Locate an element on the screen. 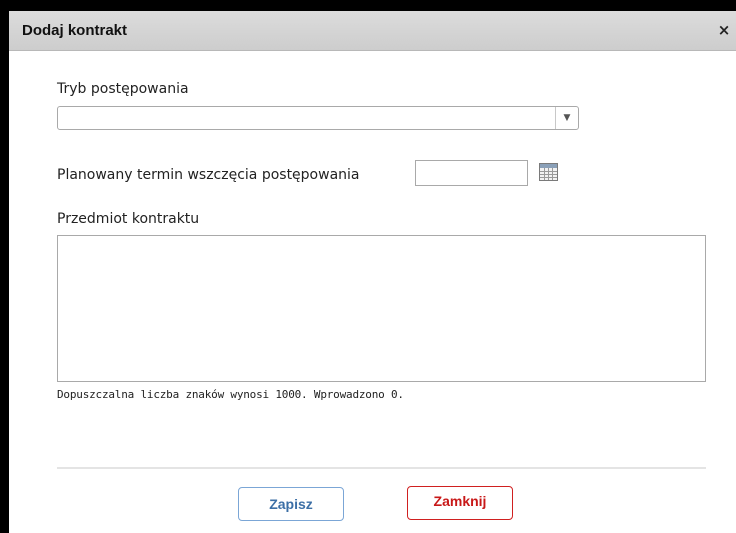 The width and height of the screenshot is (736, 533). dialog-title: Dodaj kontrakt is located at coordinates (75, 30).